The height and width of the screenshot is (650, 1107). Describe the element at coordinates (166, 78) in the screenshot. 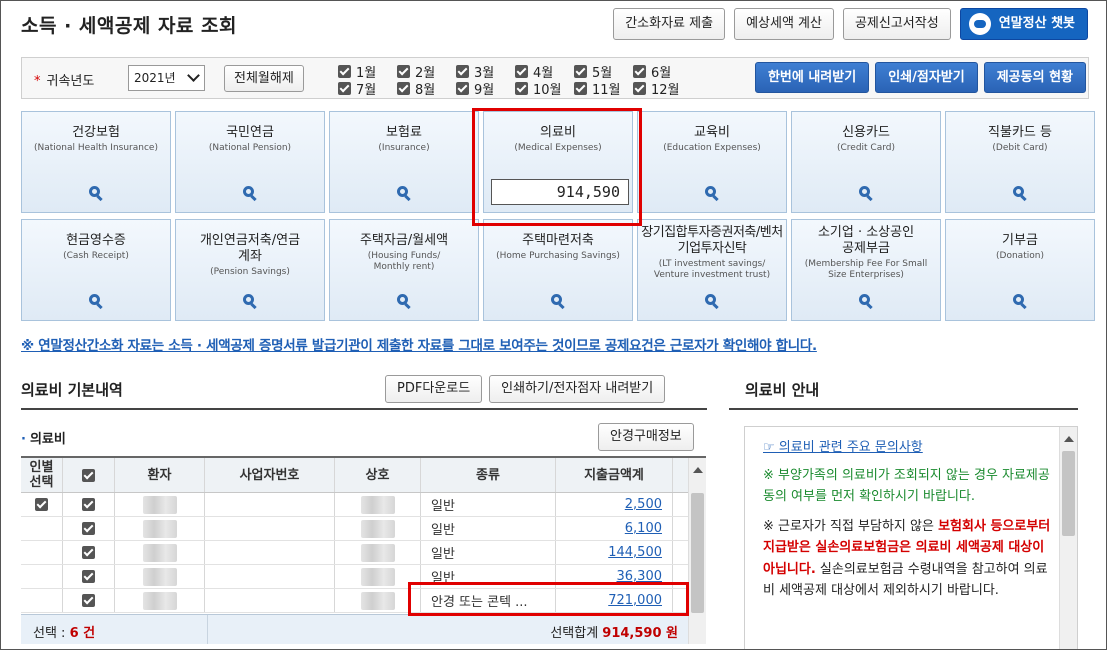

I see `year-select: 2021년` at that location.